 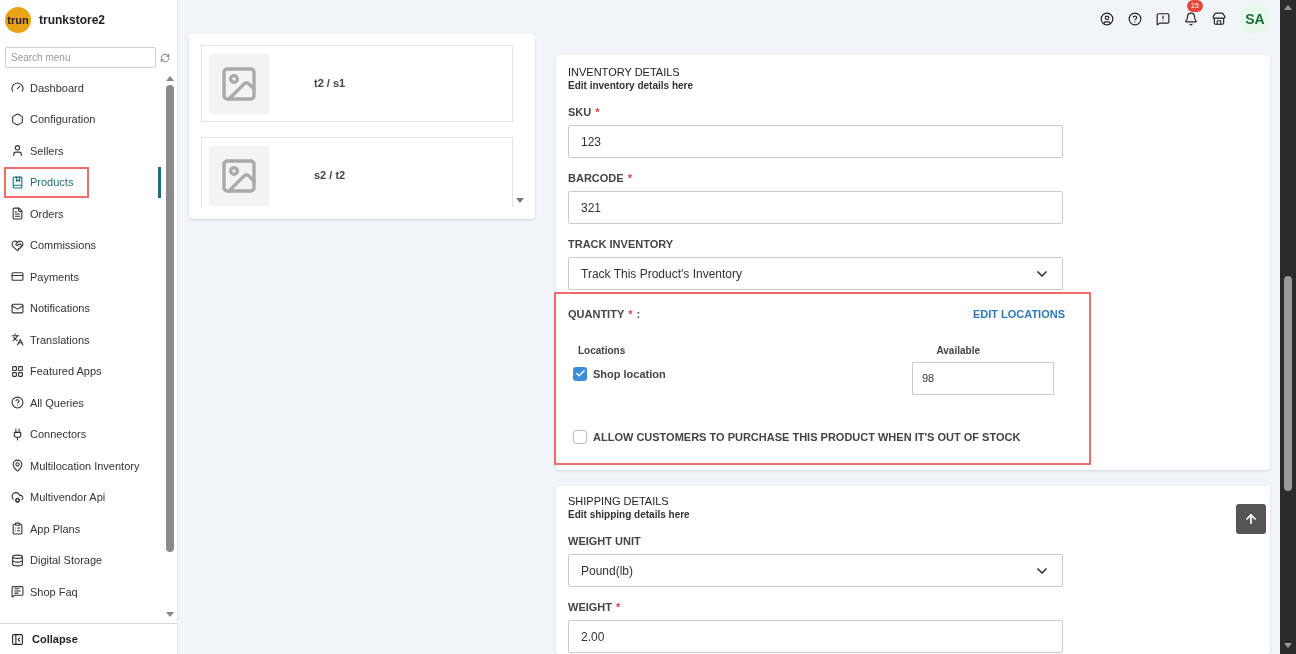 I want to click on field-label: TRACK INVENTORY, so click(x=621, y=244).